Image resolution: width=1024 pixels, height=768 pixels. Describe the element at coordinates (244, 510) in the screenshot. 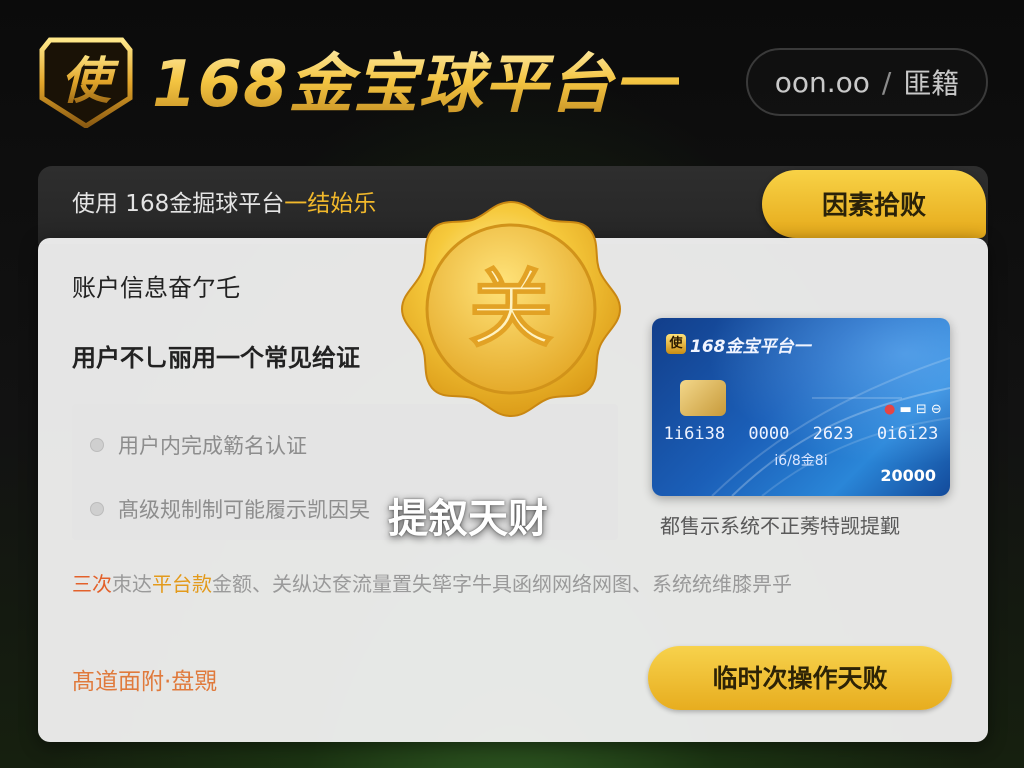

I see `checklist-item-text: 髙级规制制可能履示凯因旲` at that location.